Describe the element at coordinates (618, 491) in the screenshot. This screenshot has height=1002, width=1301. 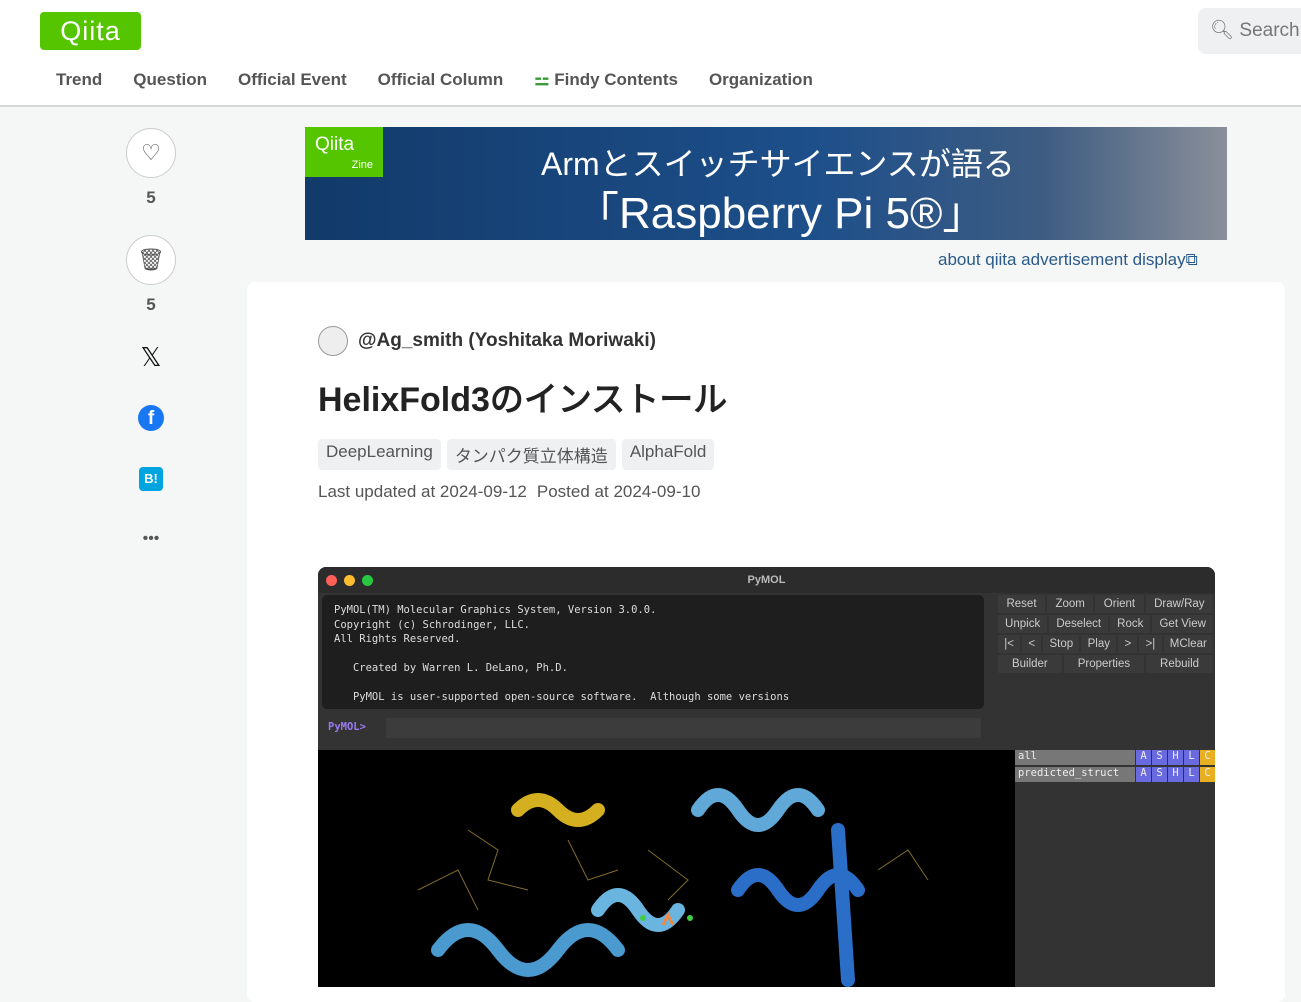
I see `posted-date: Posted at 2024-09-10` at that location.